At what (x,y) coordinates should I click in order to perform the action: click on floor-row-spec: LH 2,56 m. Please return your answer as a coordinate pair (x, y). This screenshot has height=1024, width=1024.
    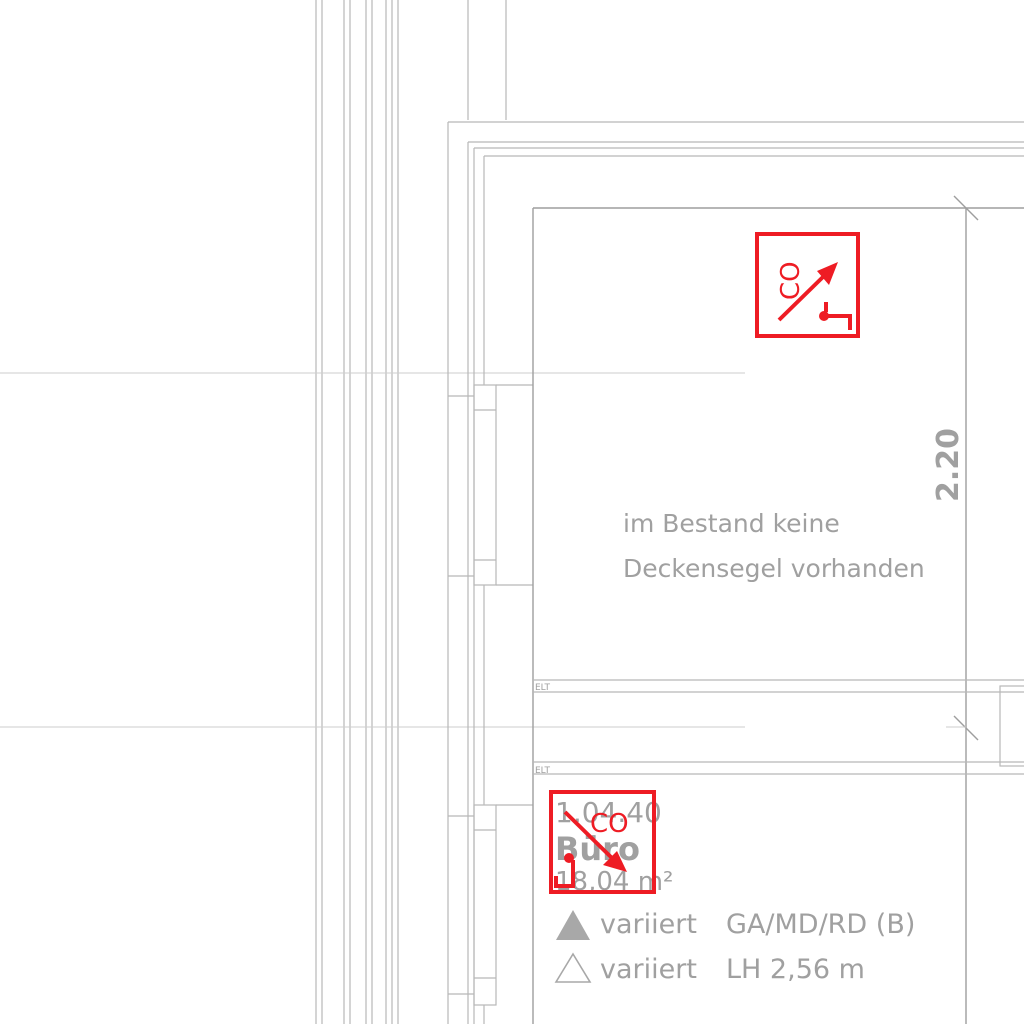
    Looking at the image, I should click on (795, 969).